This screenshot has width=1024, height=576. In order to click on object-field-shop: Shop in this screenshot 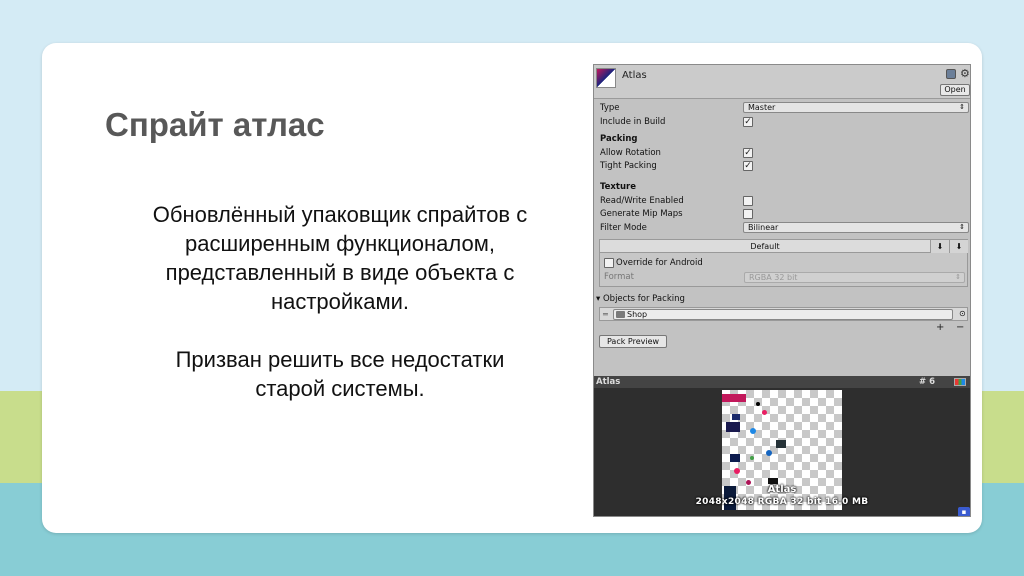, I will do `click(783, 314)`.